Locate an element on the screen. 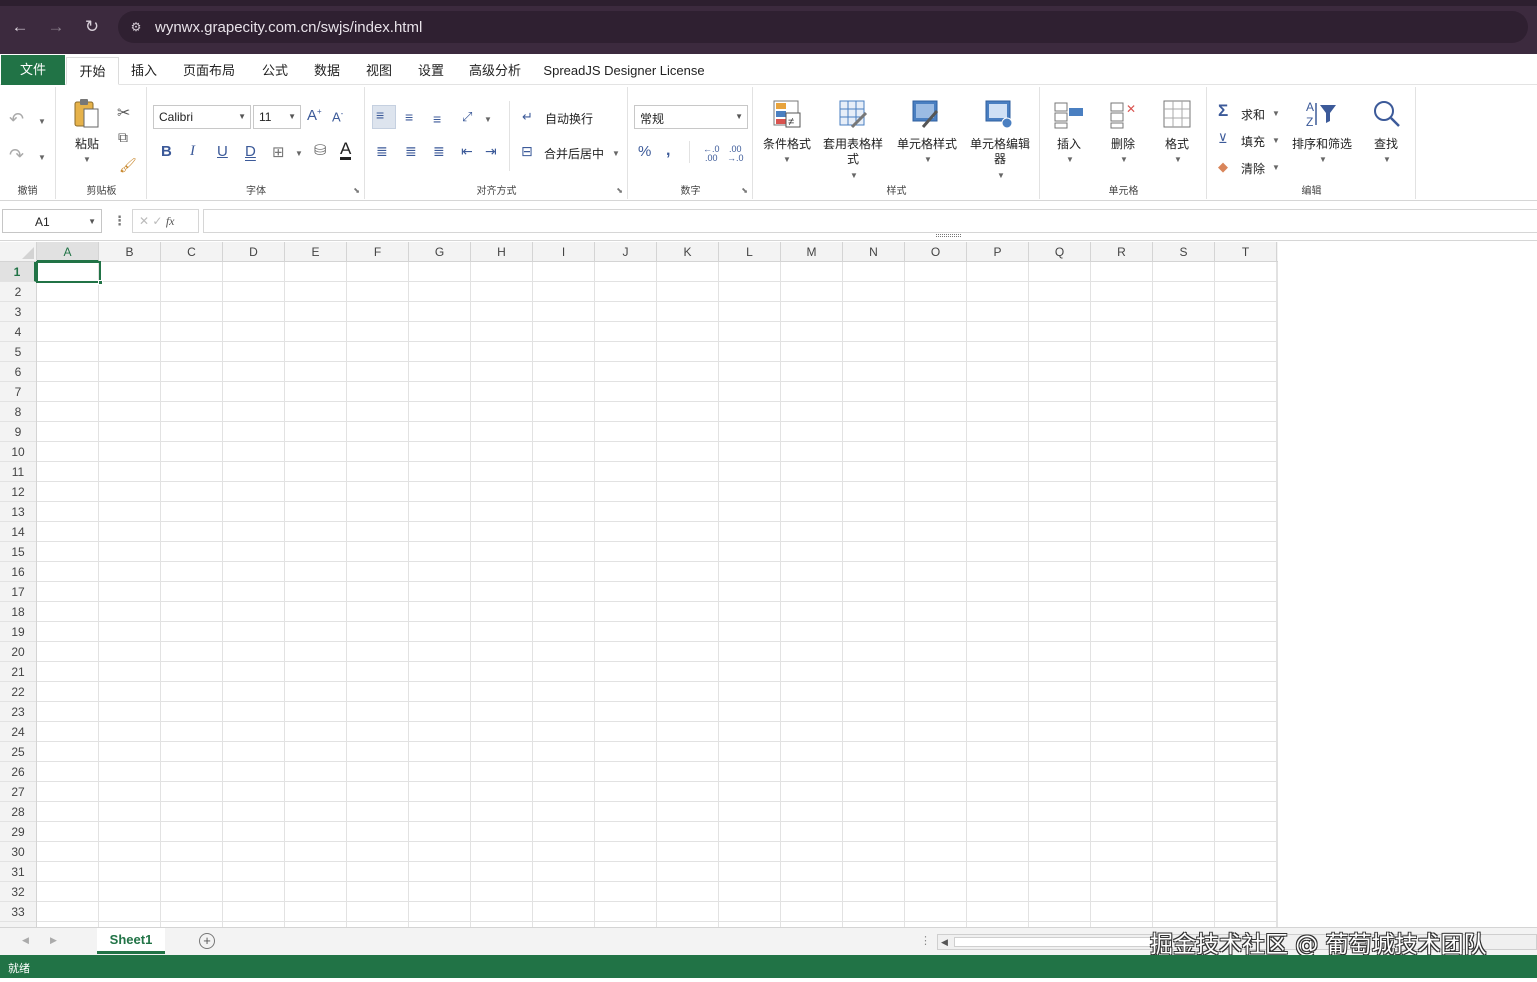 This screenshot has width=1537, height=982. column-header-c: C is located at coordinates (192, 252).